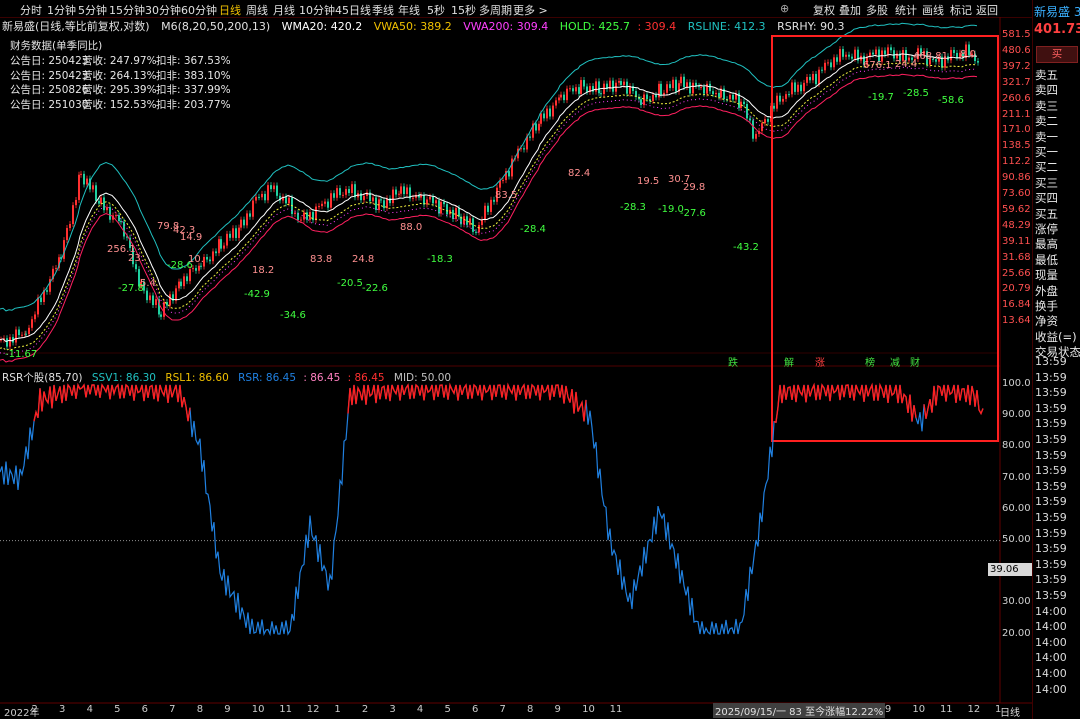  I want to click on price-tick: 211.1, so click(1016, 114).